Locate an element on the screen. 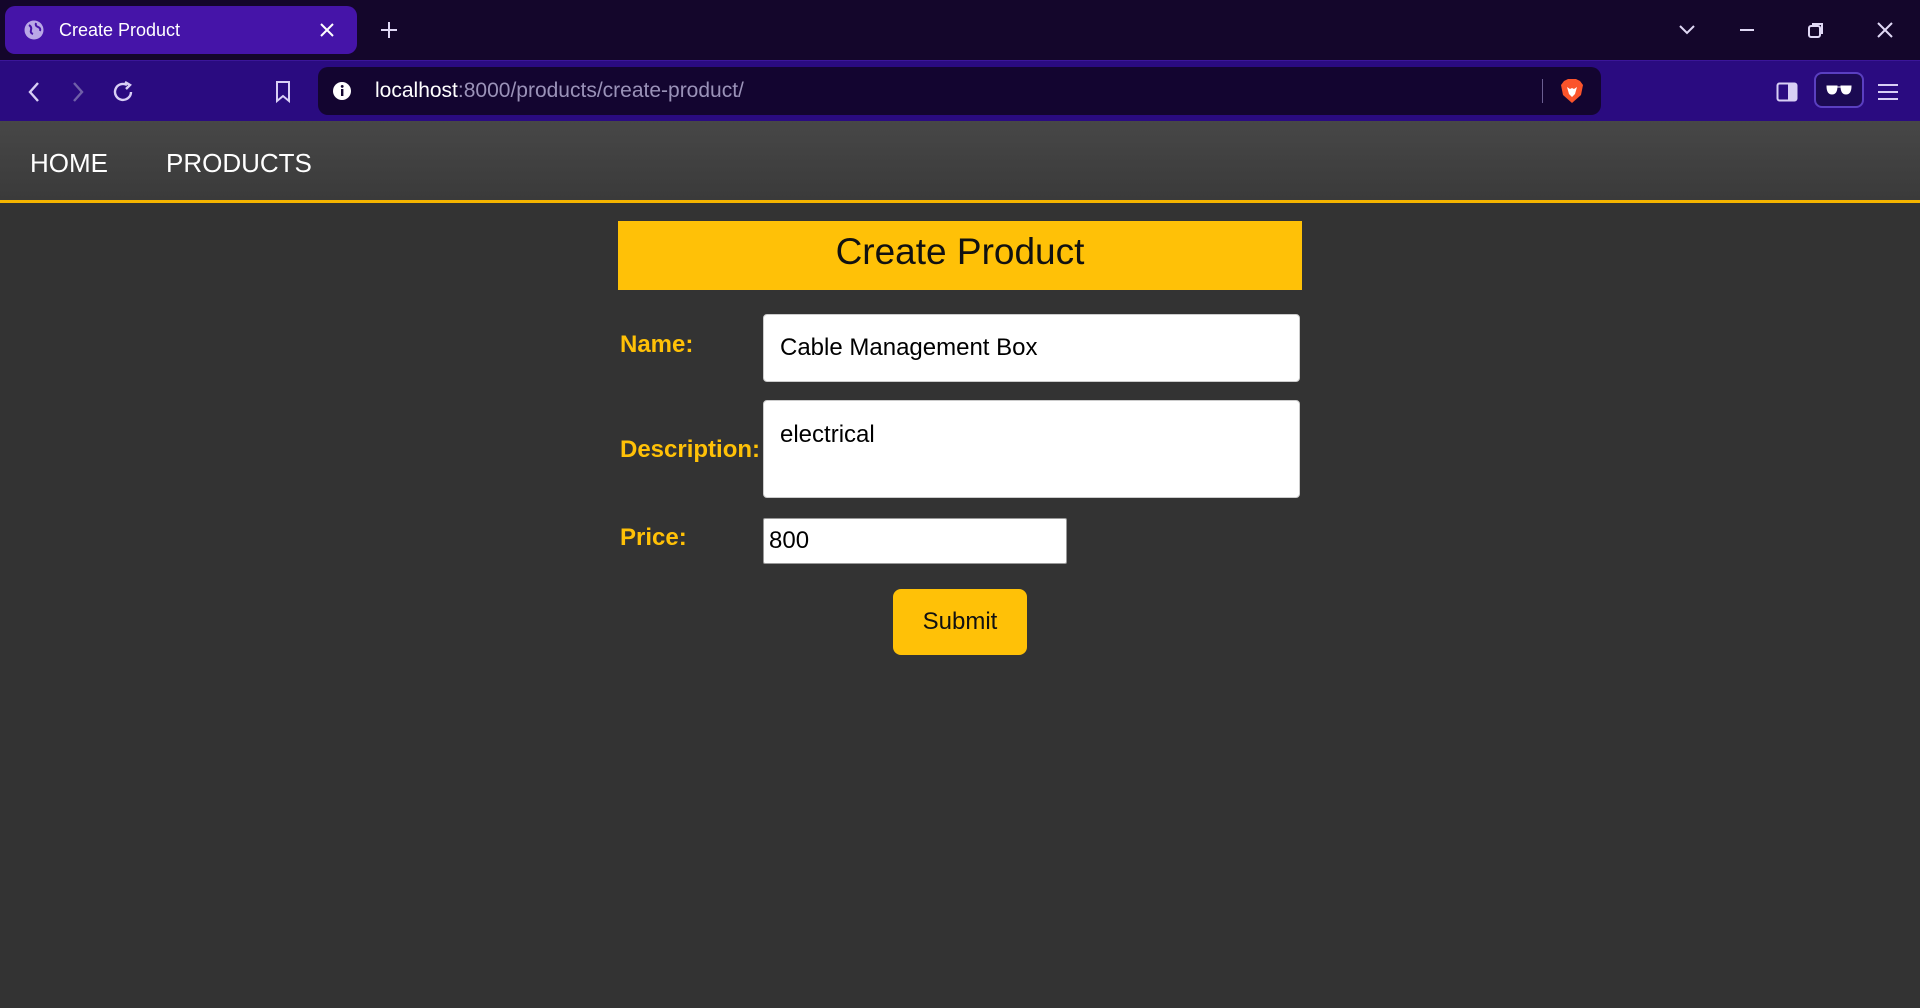 This screenshot has height=1008, width=1920. browser-toolbar: localhost:8000/products/create-product/ is located at coordinates (960, 90).